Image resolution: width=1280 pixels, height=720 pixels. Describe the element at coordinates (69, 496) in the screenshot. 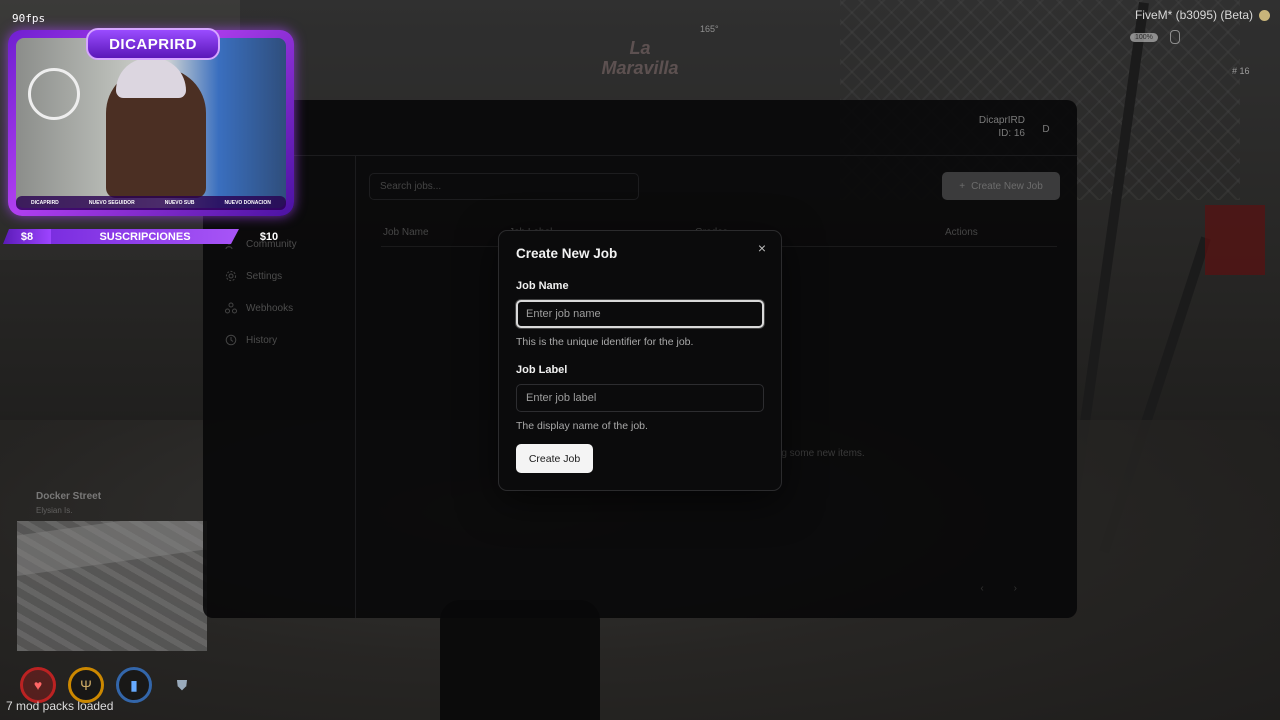

I see `street-name: Docker Street` at that location.